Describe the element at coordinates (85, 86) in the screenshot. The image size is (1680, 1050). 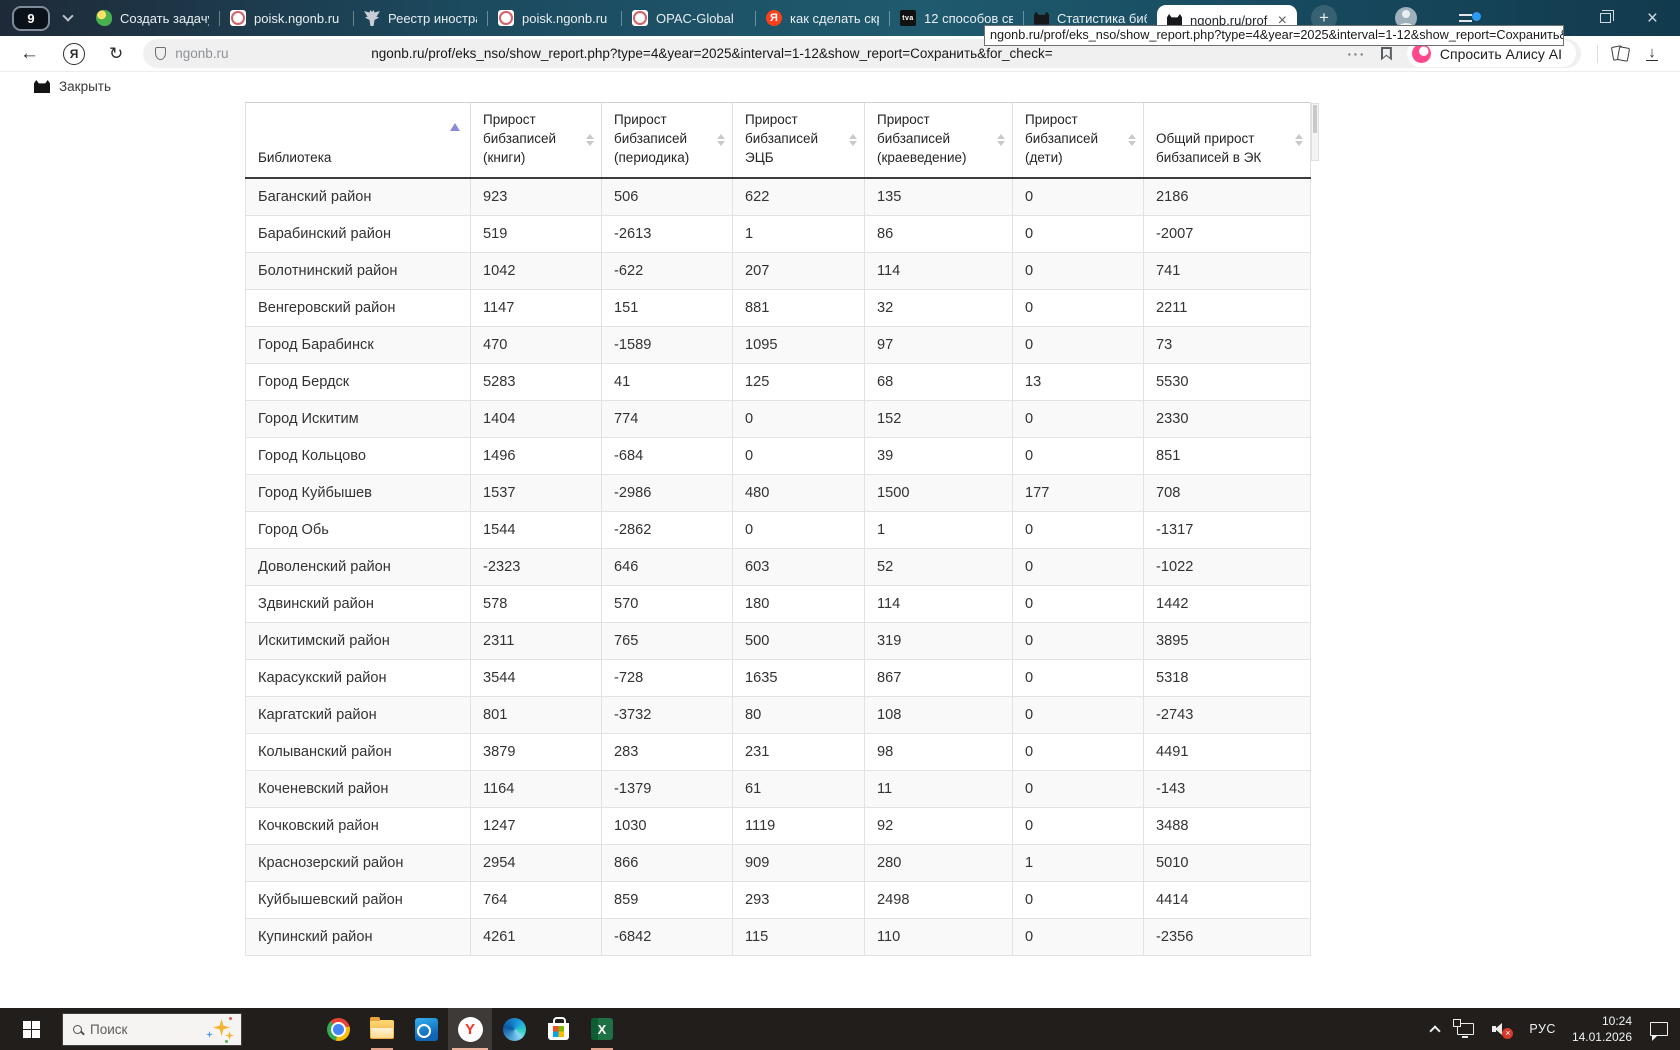
I see `close-link: Закрыть` at that location.